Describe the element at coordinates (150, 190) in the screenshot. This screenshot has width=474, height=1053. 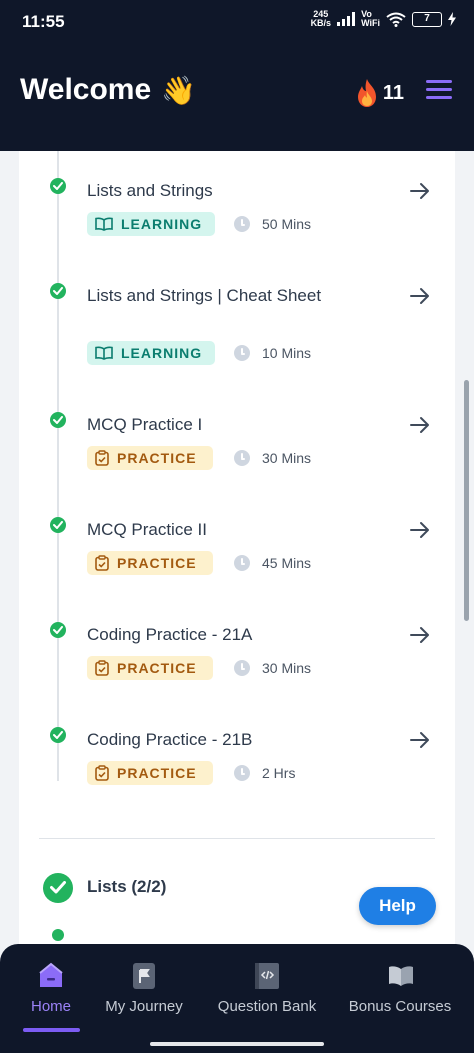
I see `item-title: Lists and Strings` at that location.